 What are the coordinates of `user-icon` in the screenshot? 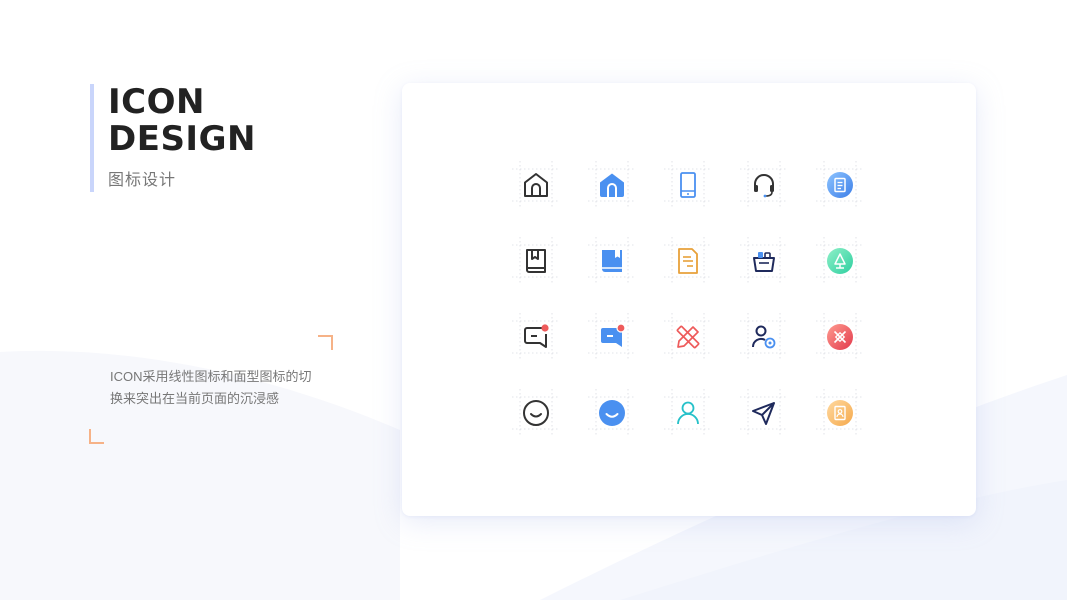 It's located at (688, 413).